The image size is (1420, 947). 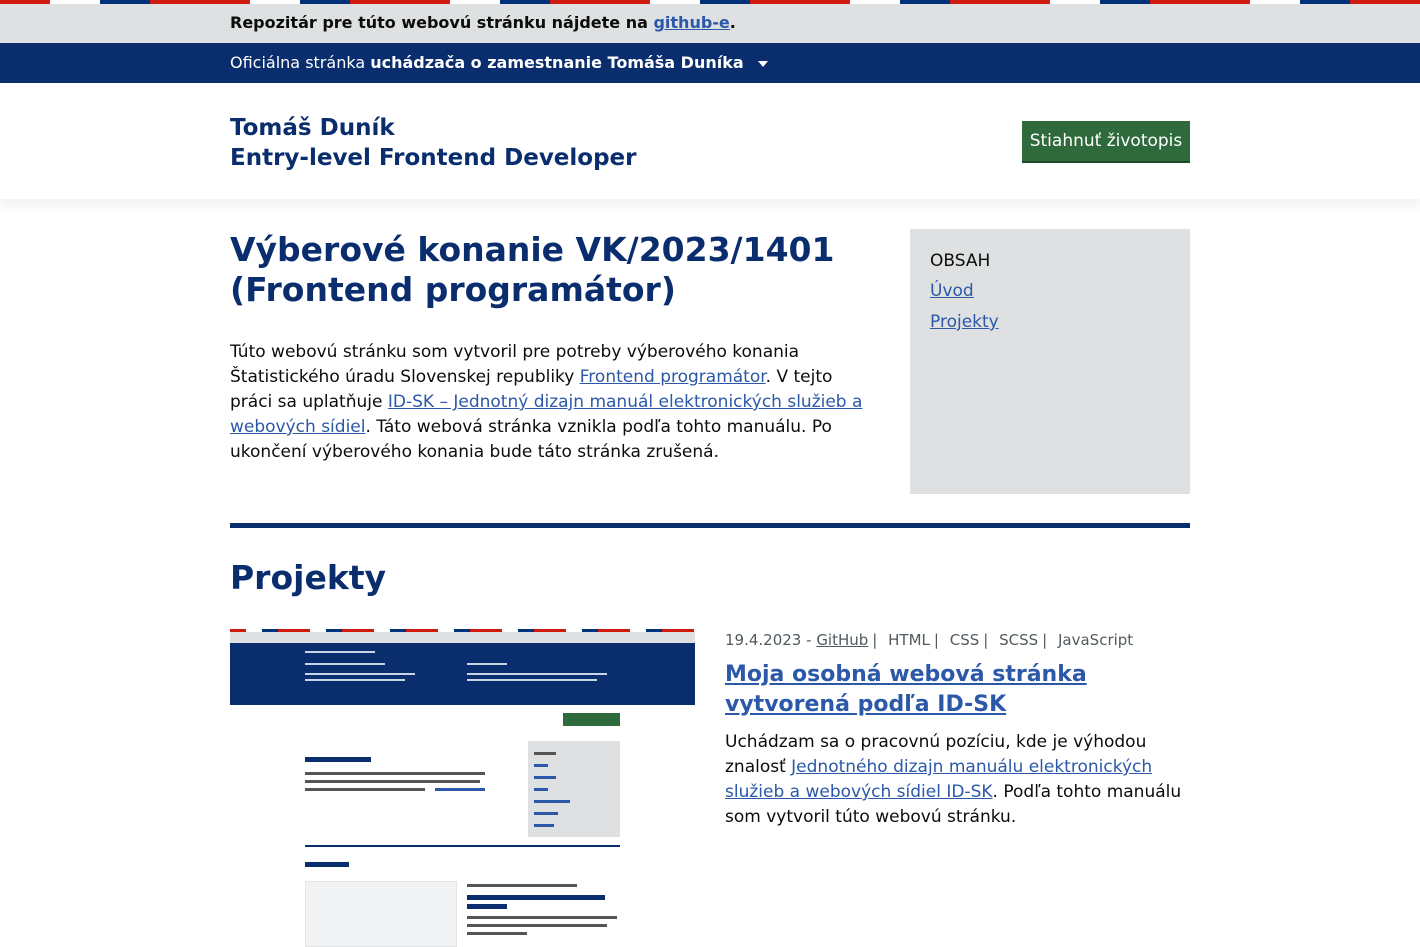 I want to click on github-link: github-e, so click(x=691, y=22).